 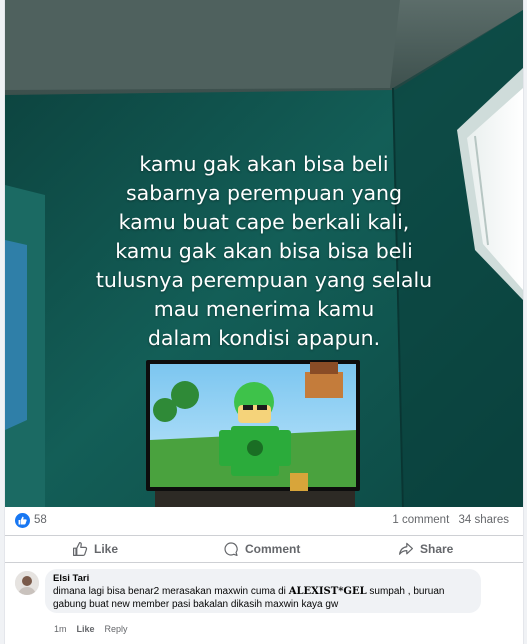 I want to click on engagement-counts: 1 comment 34 shares, so click(x=447, y=520).